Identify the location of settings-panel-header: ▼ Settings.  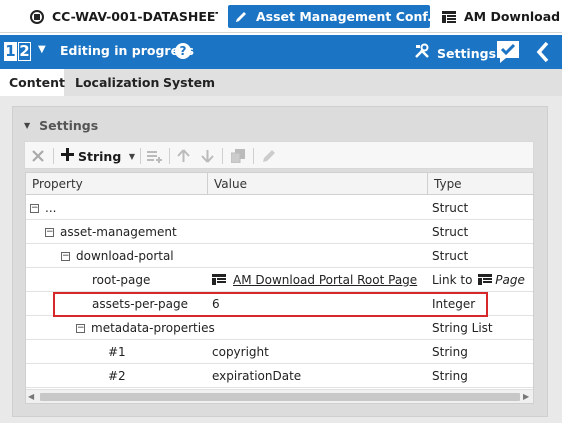
(61, 125).